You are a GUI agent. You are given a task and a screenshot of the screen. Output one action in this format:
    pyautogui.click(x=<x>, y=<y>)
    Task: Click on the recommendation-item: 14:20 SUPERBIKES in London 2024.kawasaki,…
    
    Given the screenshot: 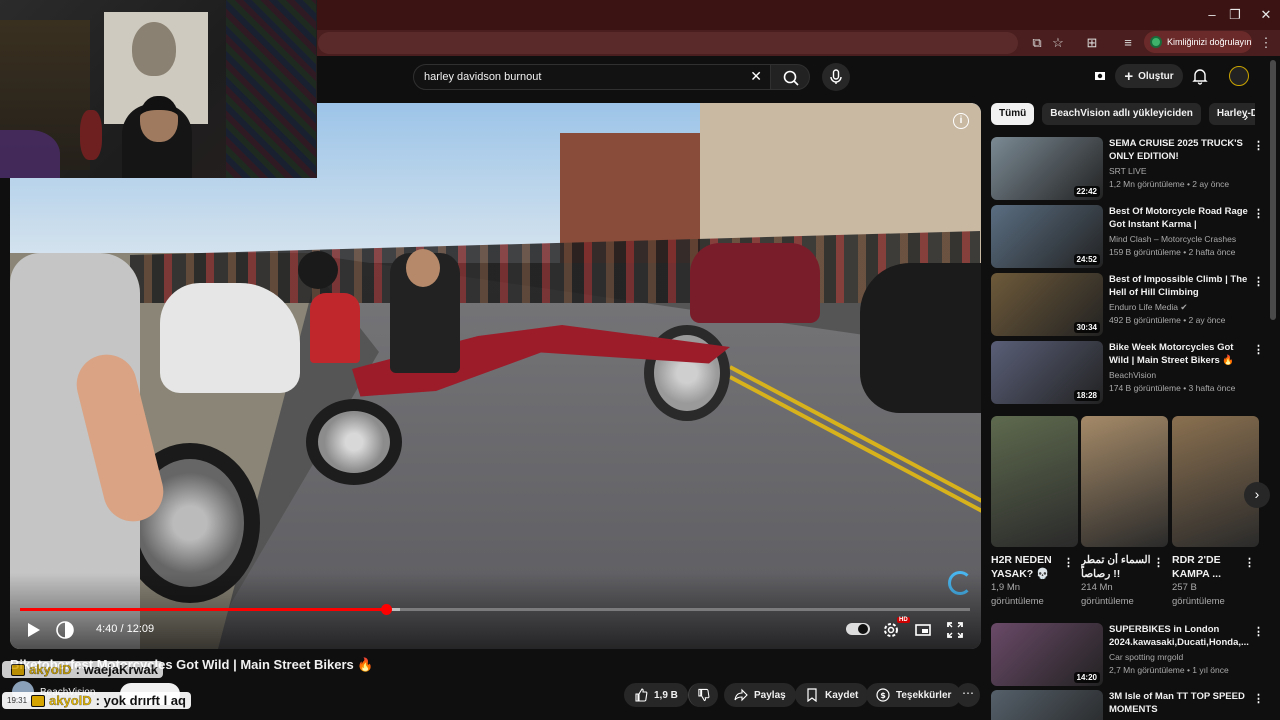 What is the action you would take?
    pyautogui.click(x=1127, y=655)
    